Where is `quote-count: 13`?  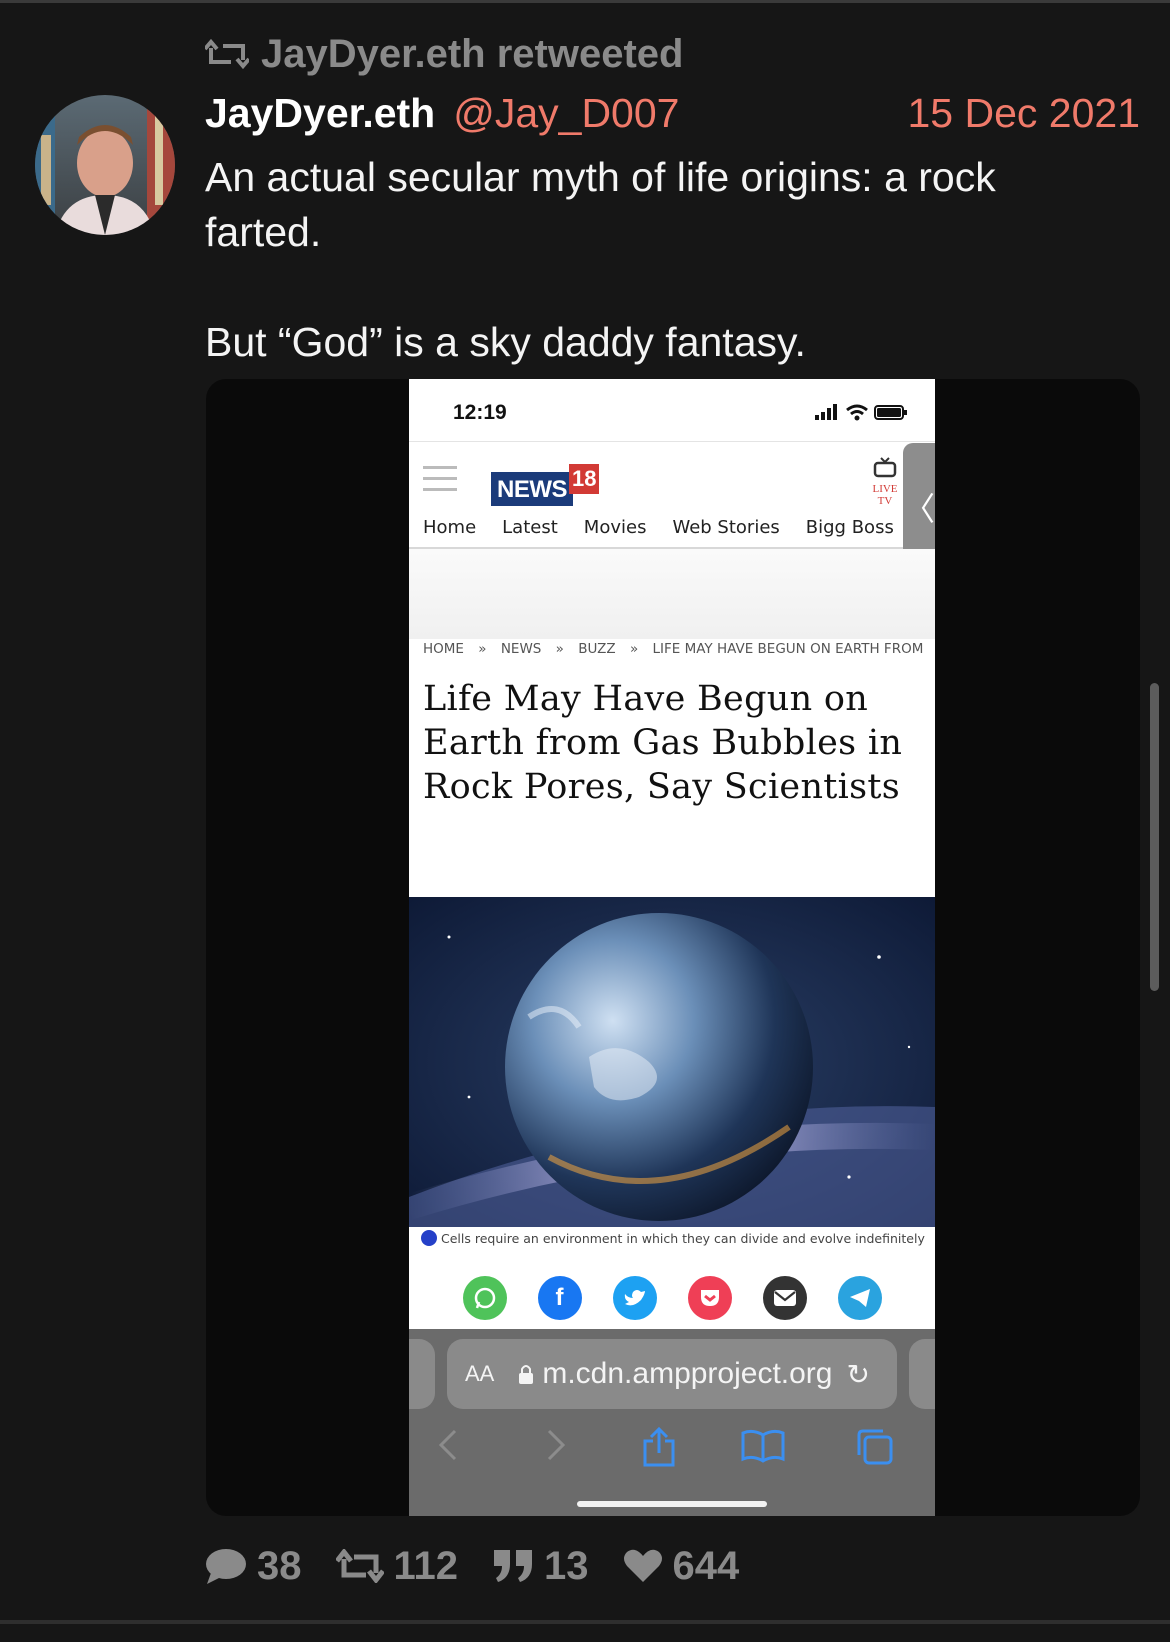
quote-count: 13 is located at coordinates (566, 1565).